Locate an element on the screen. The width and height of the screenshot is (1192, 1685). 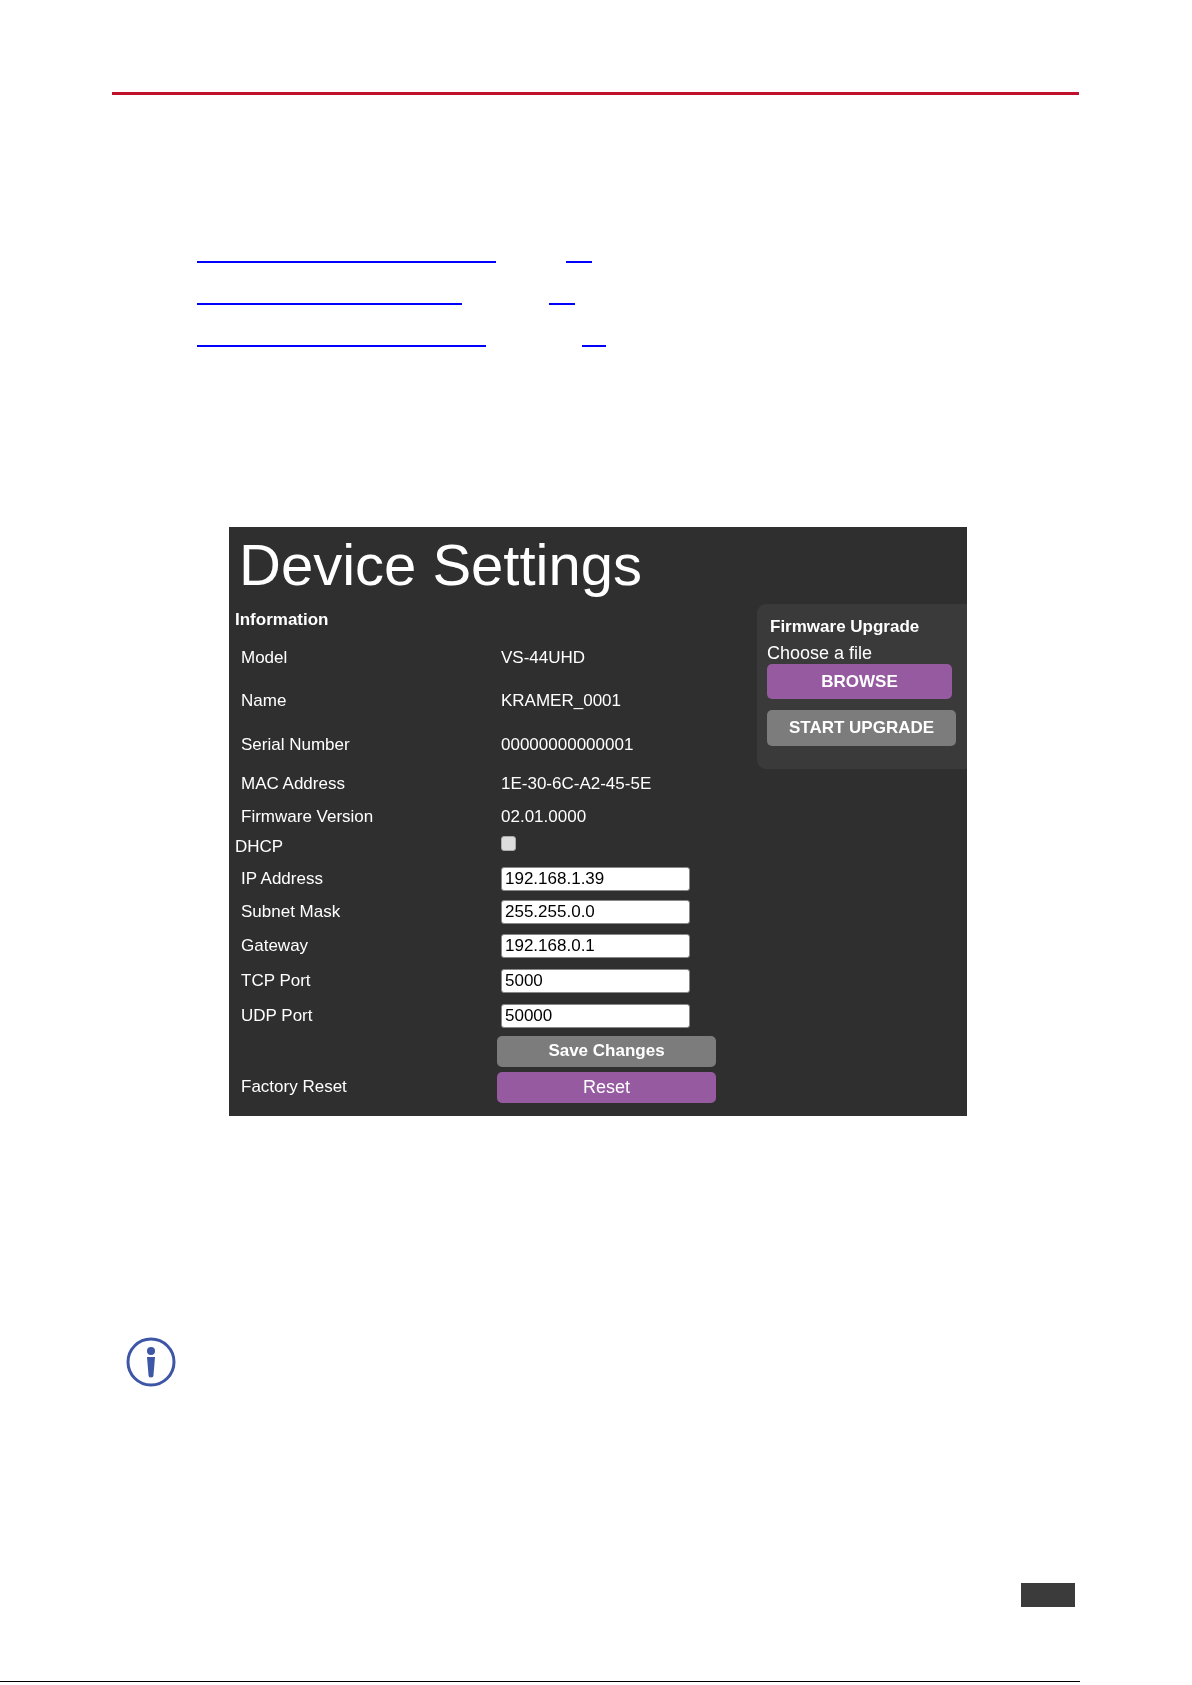
input-field: 192.168.0.1 is located at coordinates (595, 946).